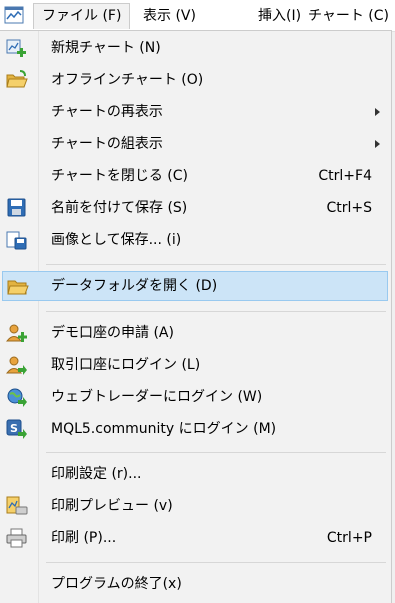 The image size is (395, 603). Describe the element at coordinates (120, 176) in the screenshot. I see `menu-item-label: チャートを閉じる (C)` at that location.